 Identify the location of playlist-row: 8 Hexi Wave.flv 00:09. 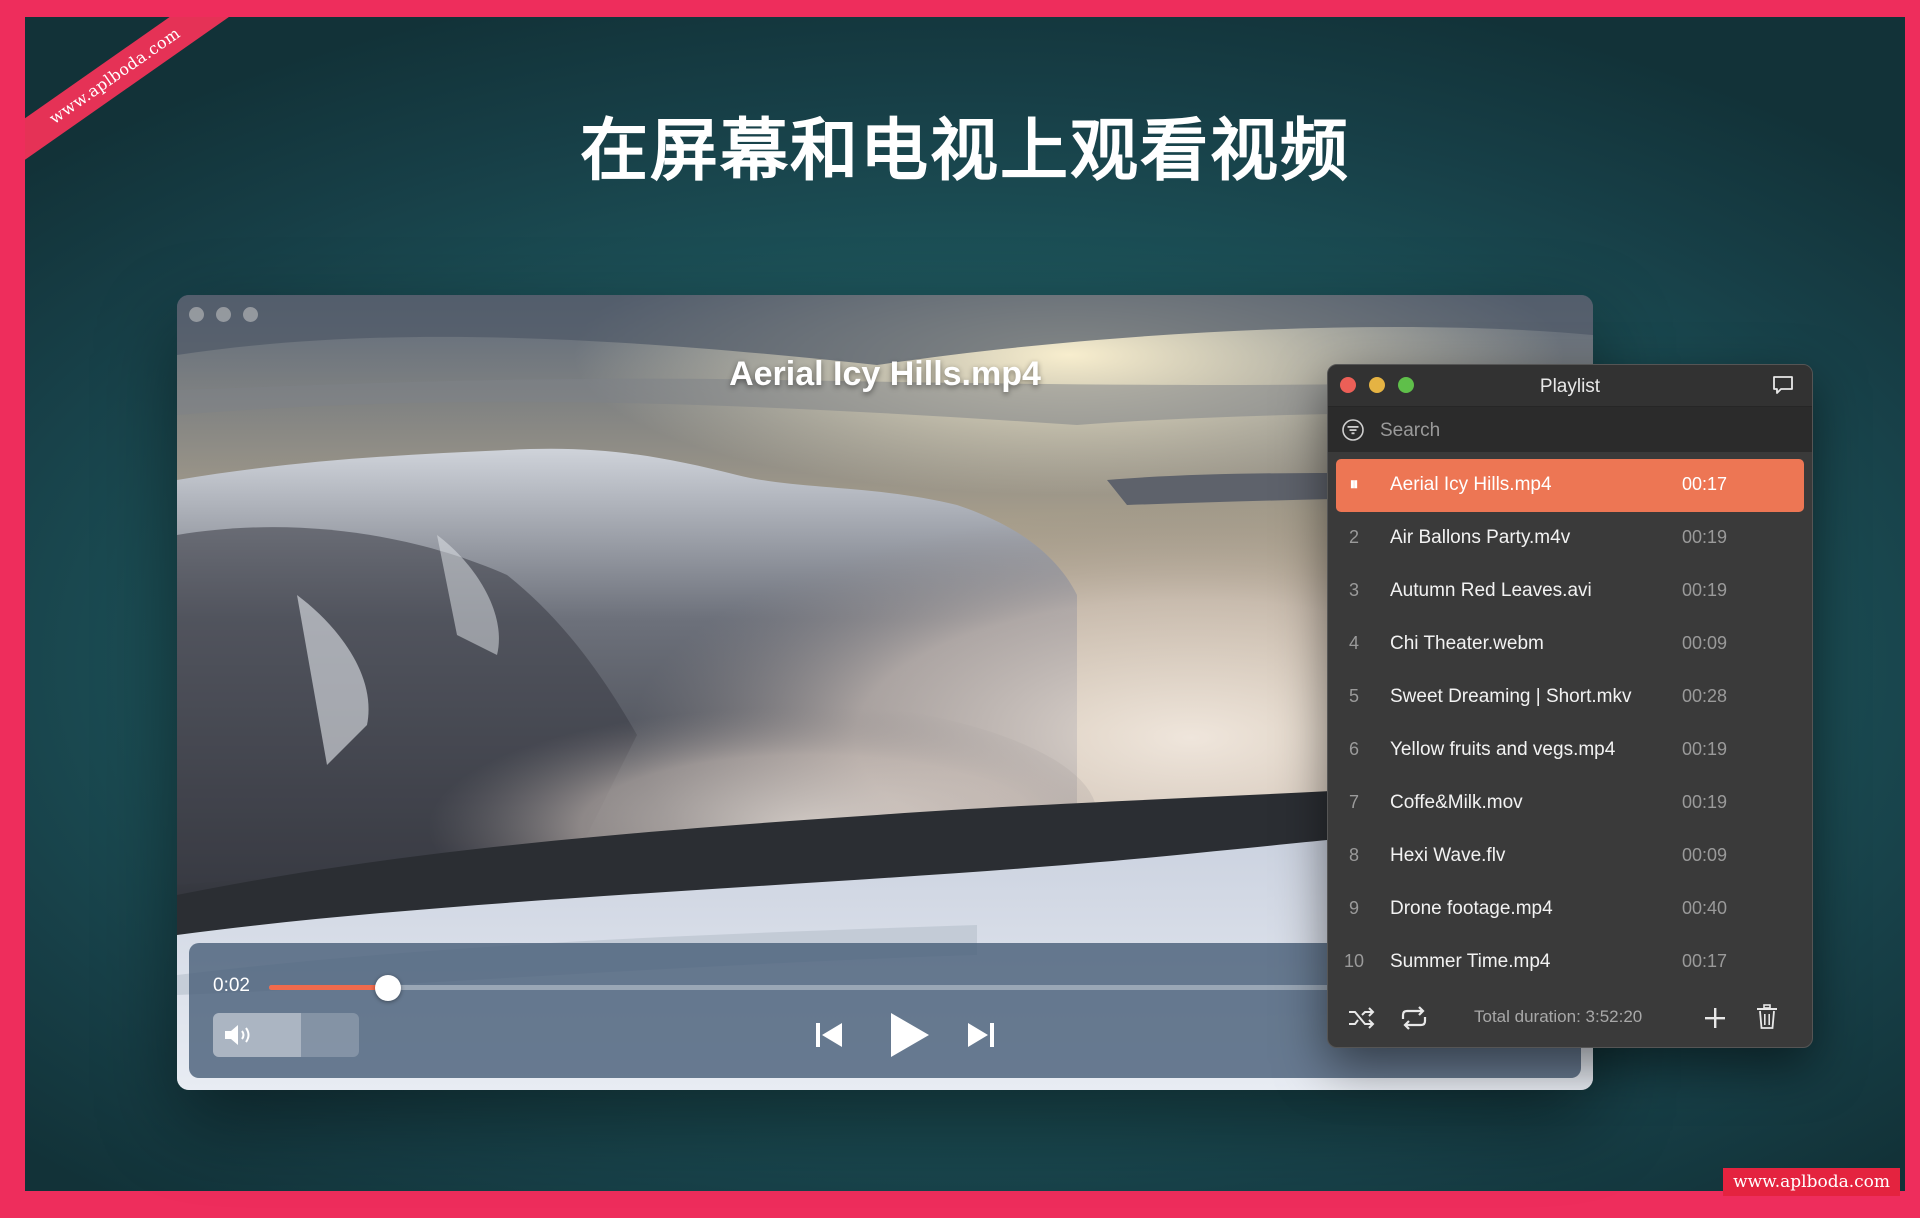
(1570, 856).